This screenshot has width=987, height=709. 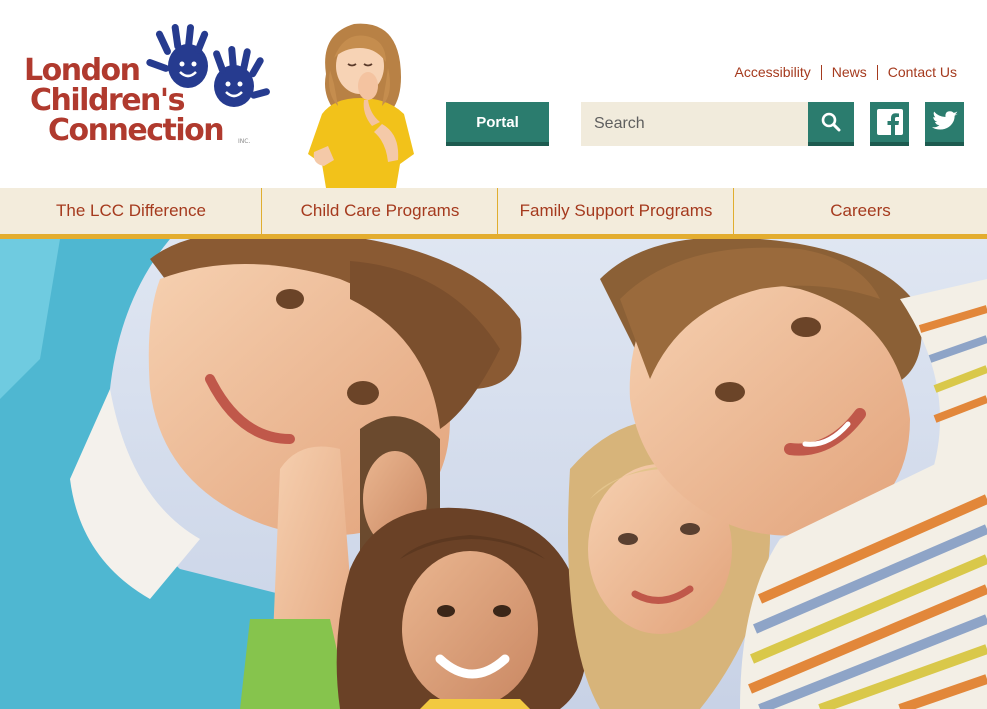 What do you see at coordinates (772, 72) in the screenshot?
I see `accessibility-link: Accessibility` at bounding box center [772, 72].